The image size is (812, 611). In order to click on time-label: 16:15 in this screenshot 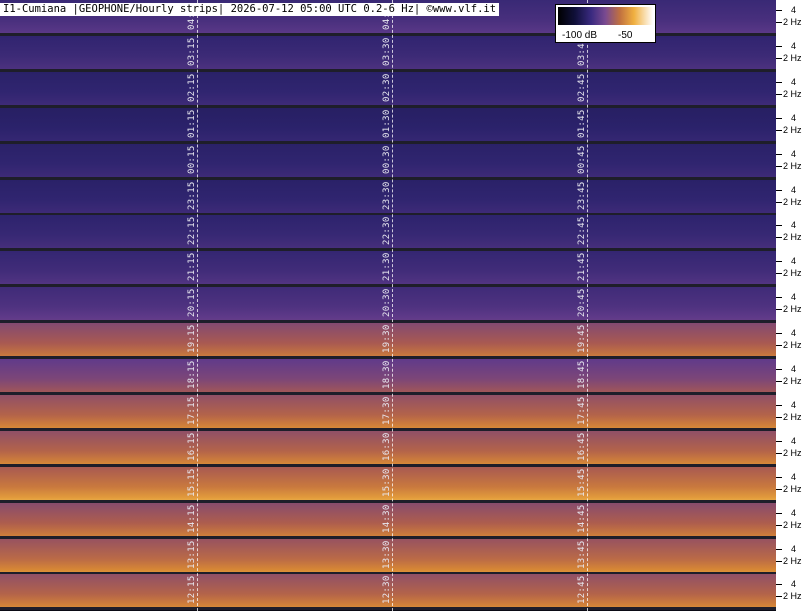, I will do `click(192, 446)`.